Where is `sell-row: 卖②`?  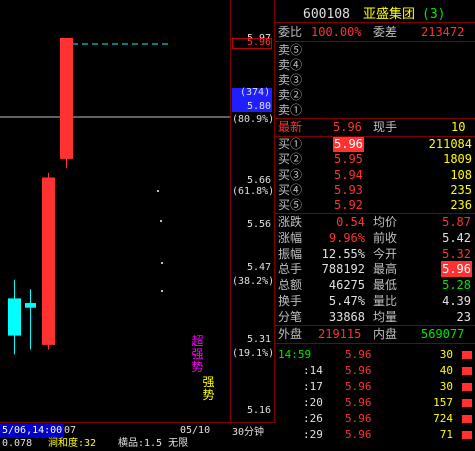 sell-row: 卖② is located at coordinates (375, 95).